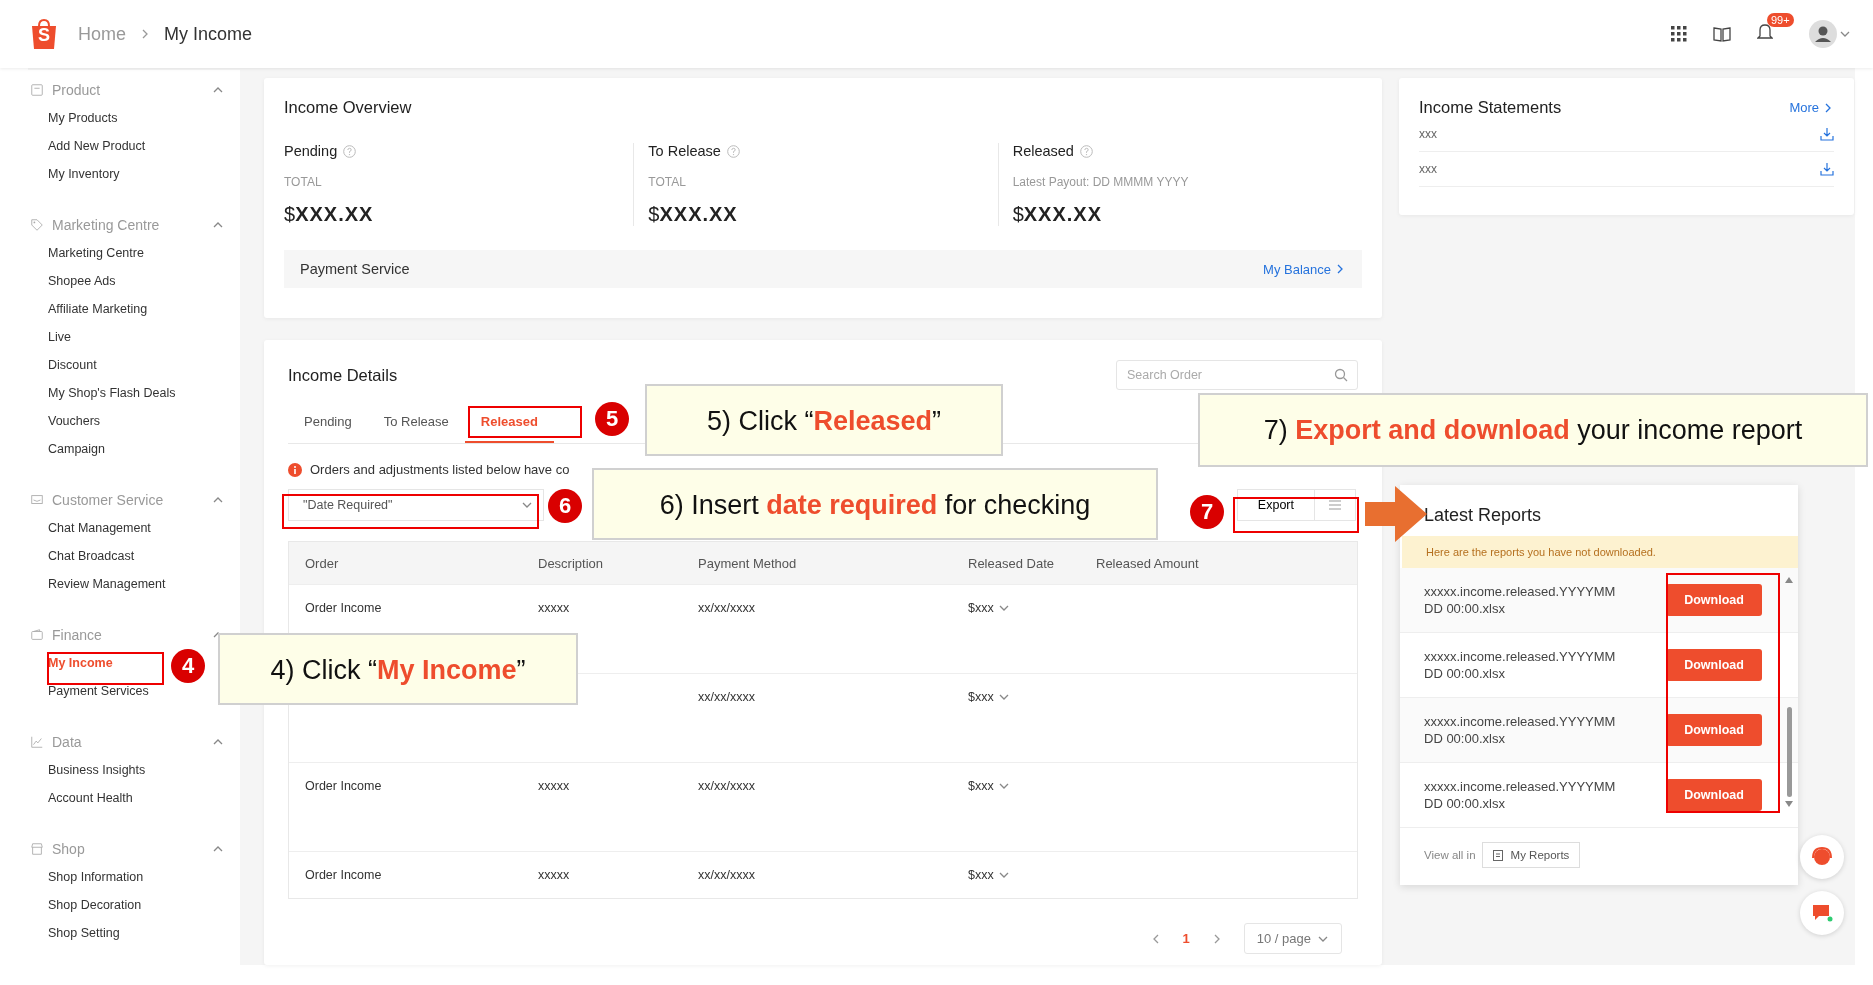  I want to click on info-icon, so click(295, 469).